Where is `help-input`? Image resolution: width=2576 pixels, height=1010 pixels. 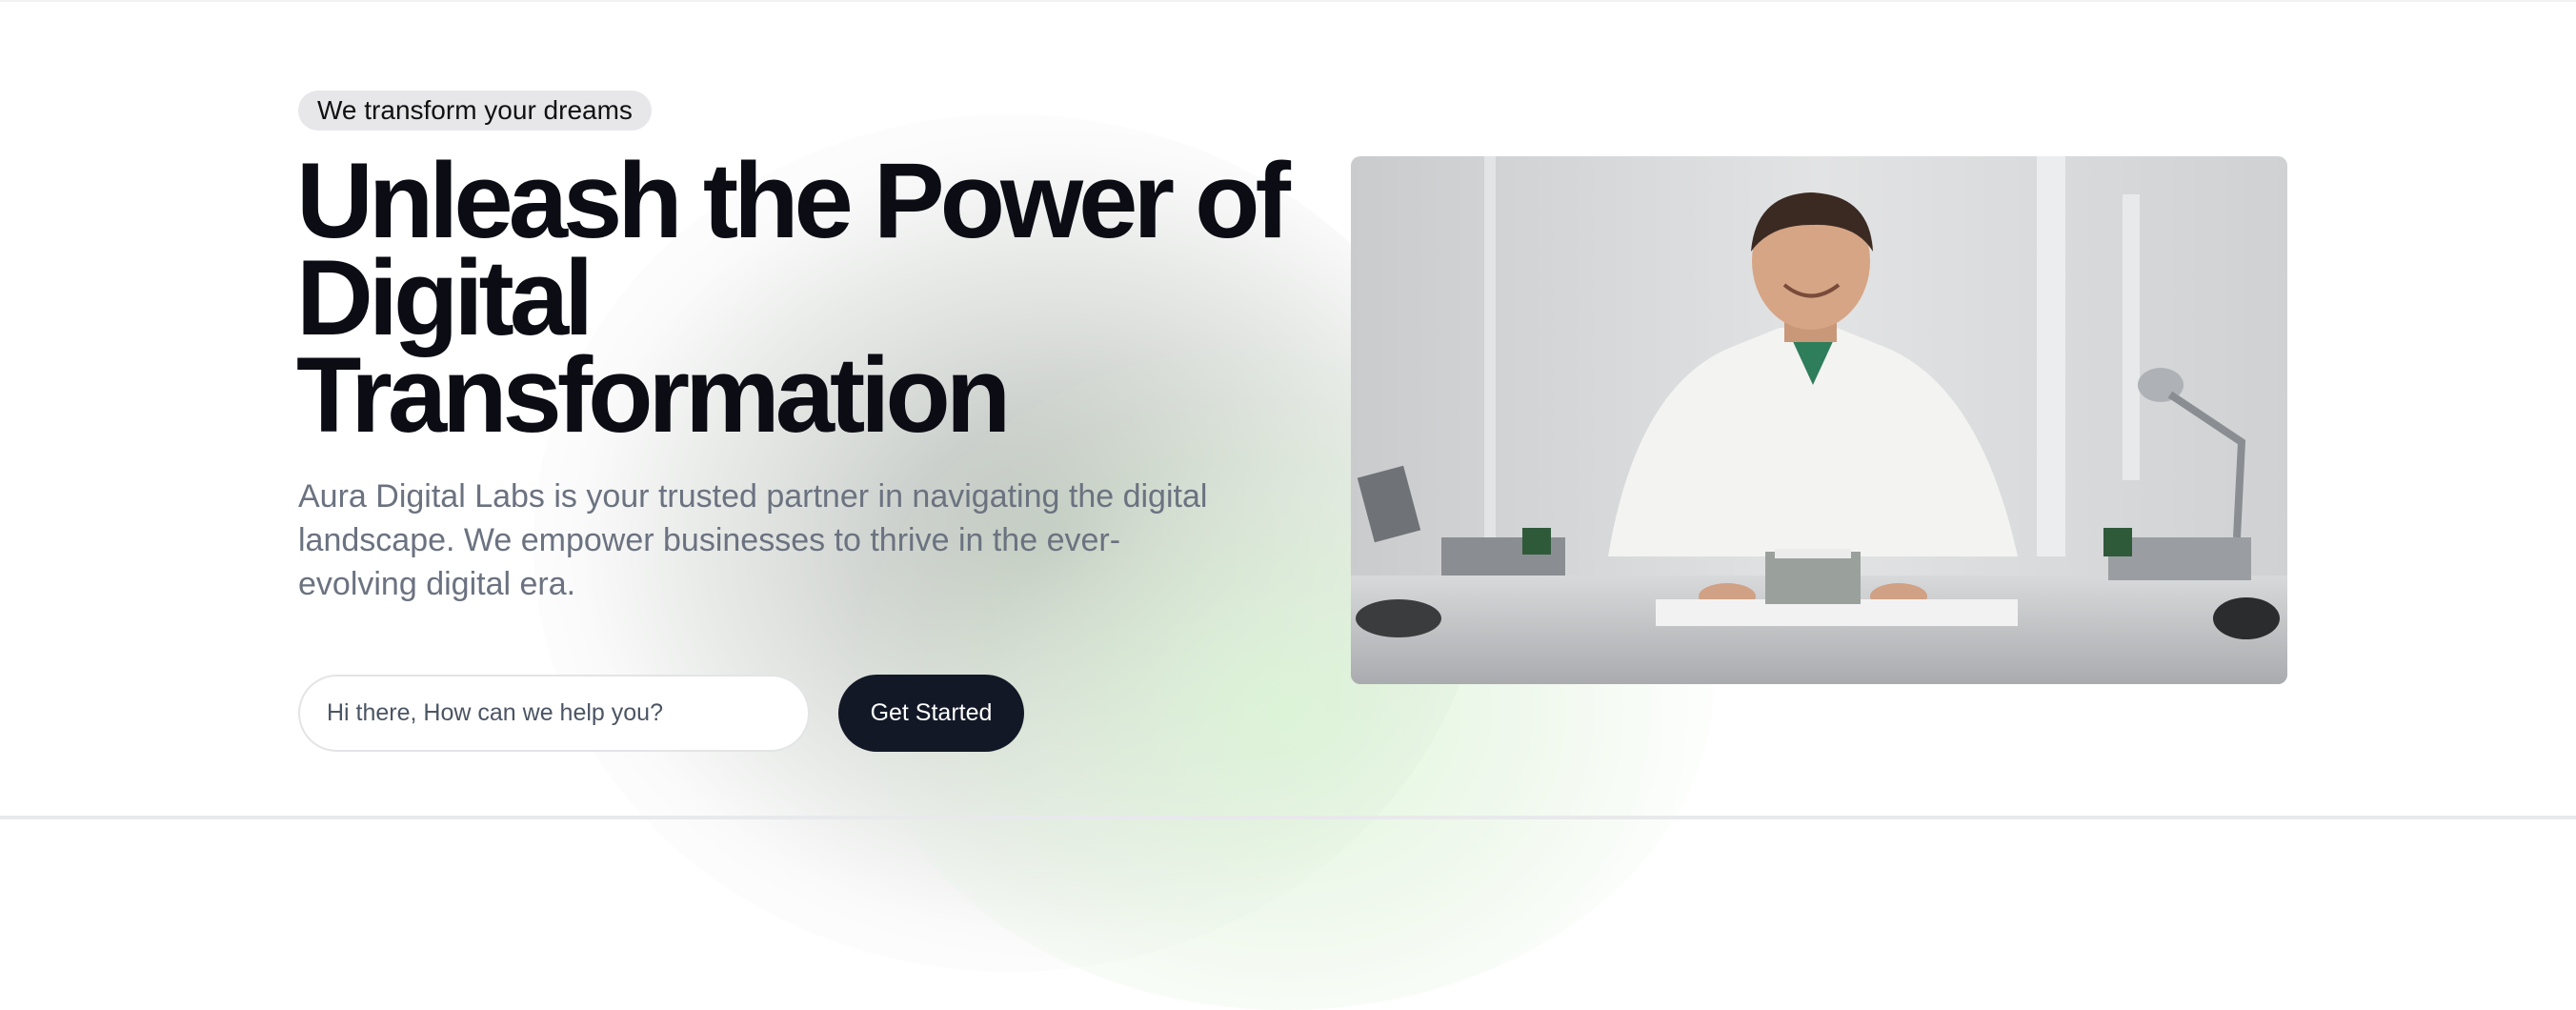 help-input is located at coordinates (554, 713).